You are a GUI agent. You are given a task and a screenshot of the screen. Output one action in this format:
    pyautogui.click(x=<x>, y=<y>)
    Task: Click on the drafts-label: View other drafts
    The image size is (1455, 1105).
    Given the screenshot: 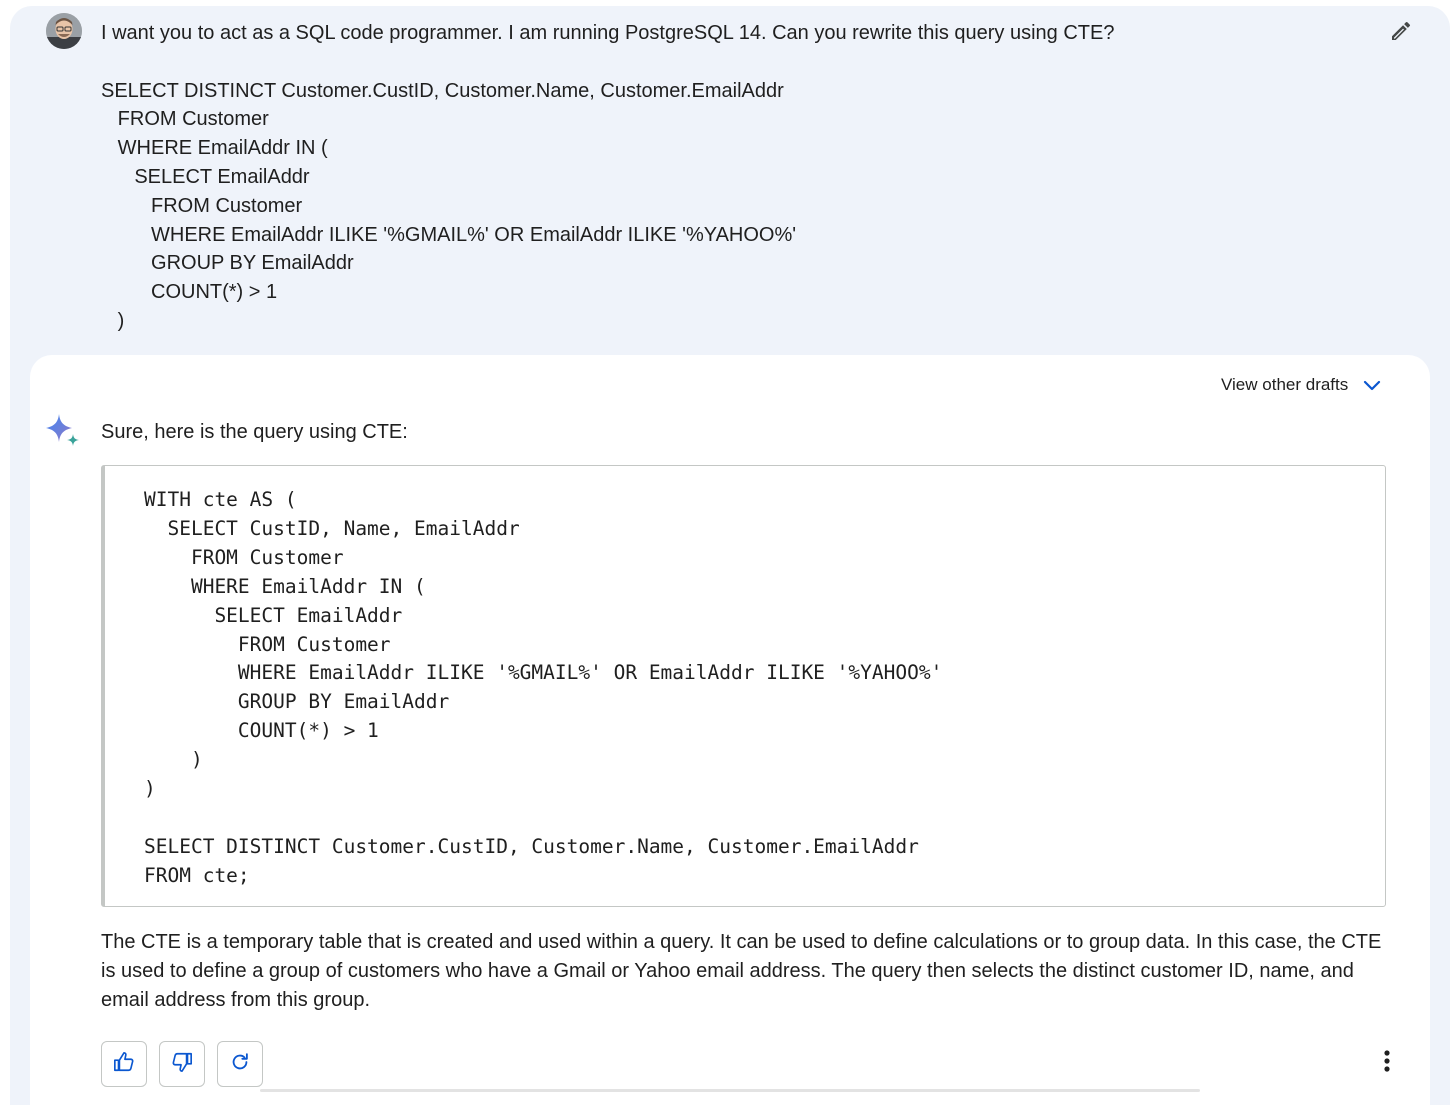 What is the action you would take?
    pyautogui.click(x=1285, y=384)
    